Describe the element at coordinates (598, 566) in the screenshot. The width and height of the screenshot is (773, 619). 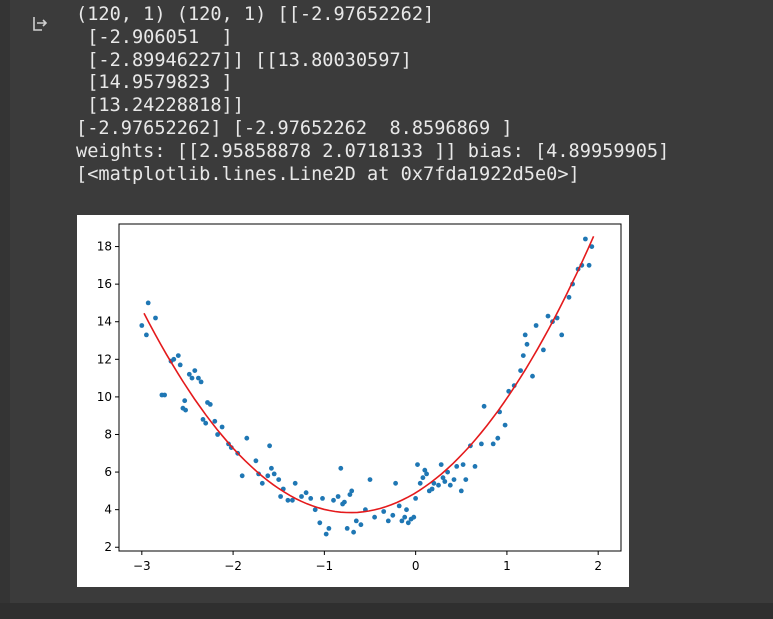
I see `x-tick-label: 2` at that location.